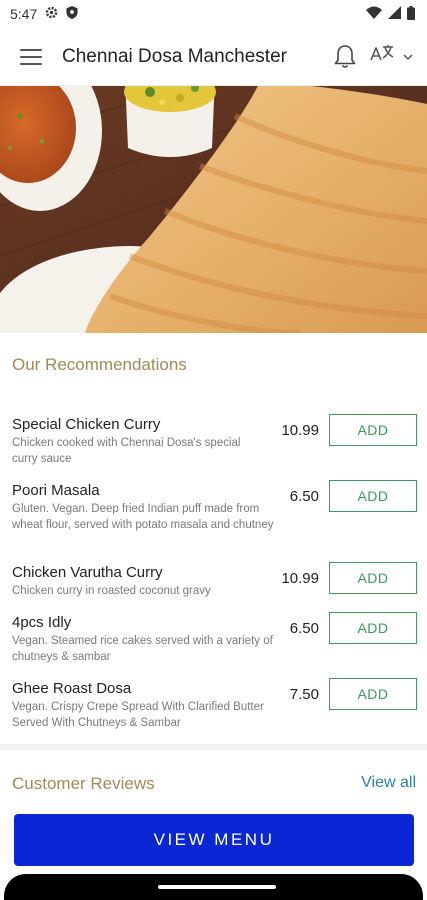  What do you see at coordinates (31, 56) in the screenshot?
I see `menu-hamburger-icon` at bounding box center [31, 56].